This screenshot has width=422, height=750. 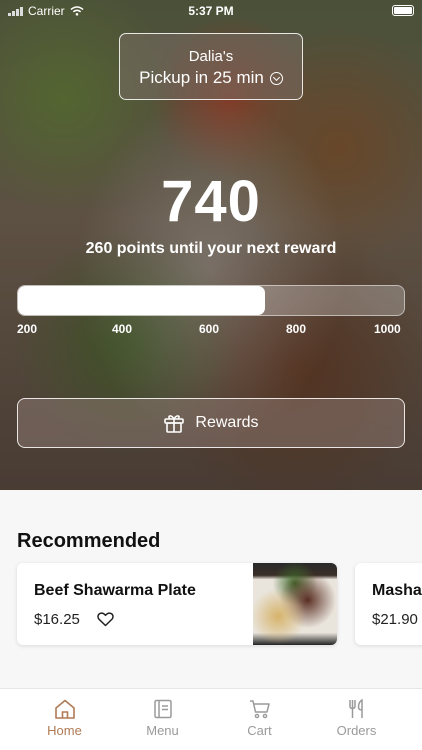 I want to click on battery-icon, so click(x=403, y=10).